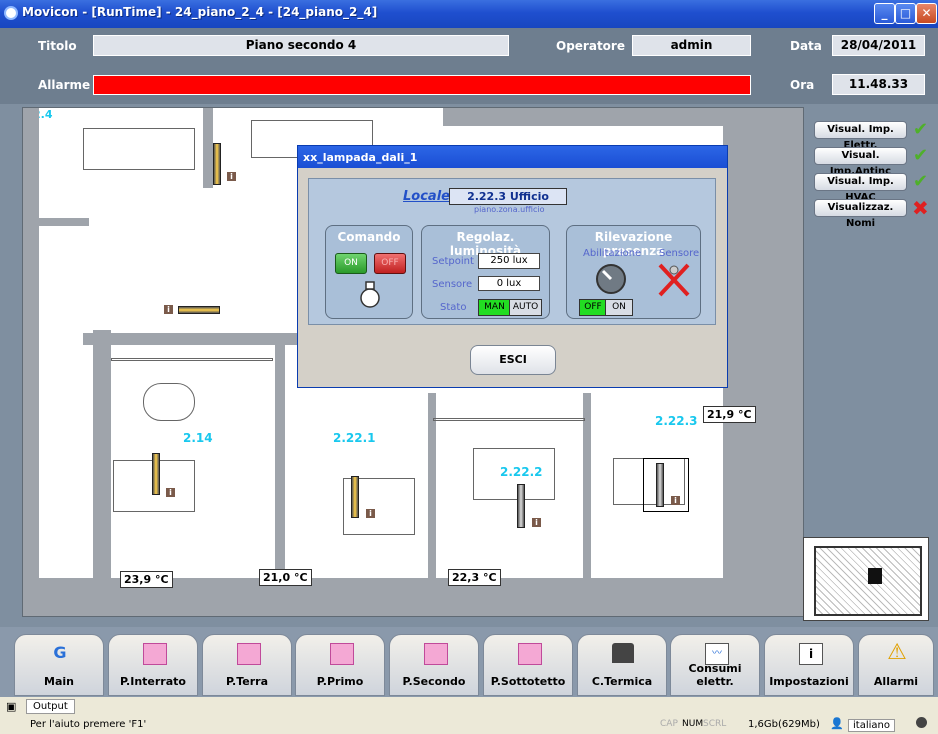 This screenshot has width=938, height=734. What do you see at coordinates (811, 654) in the screenshot?
I see `settings-icon: i` at bounding box center [811, 654].